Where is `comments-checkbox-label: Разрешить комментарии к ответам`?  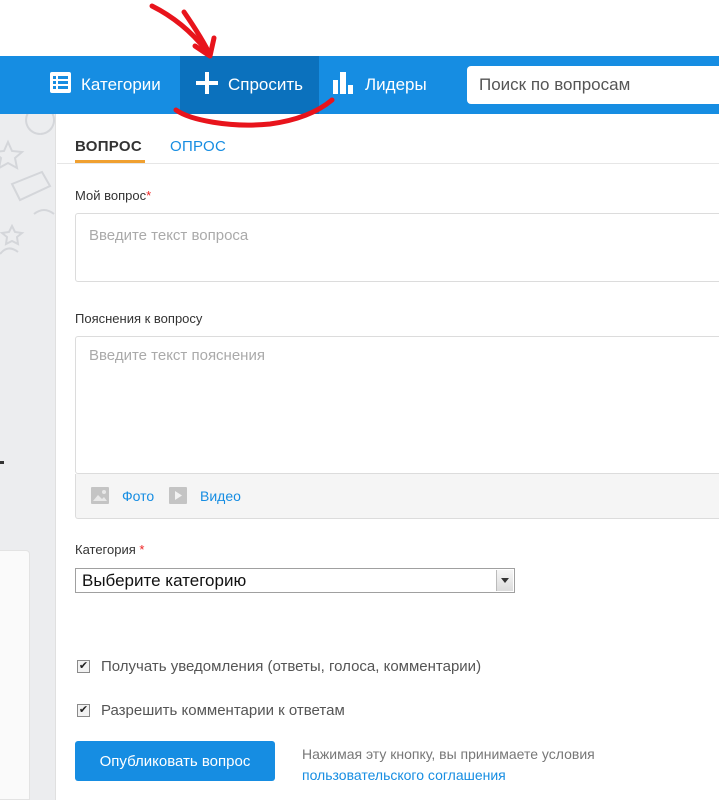
comments-checkbox-label: Разрешить комментарии к ответам is located at coordinates (223, 710).